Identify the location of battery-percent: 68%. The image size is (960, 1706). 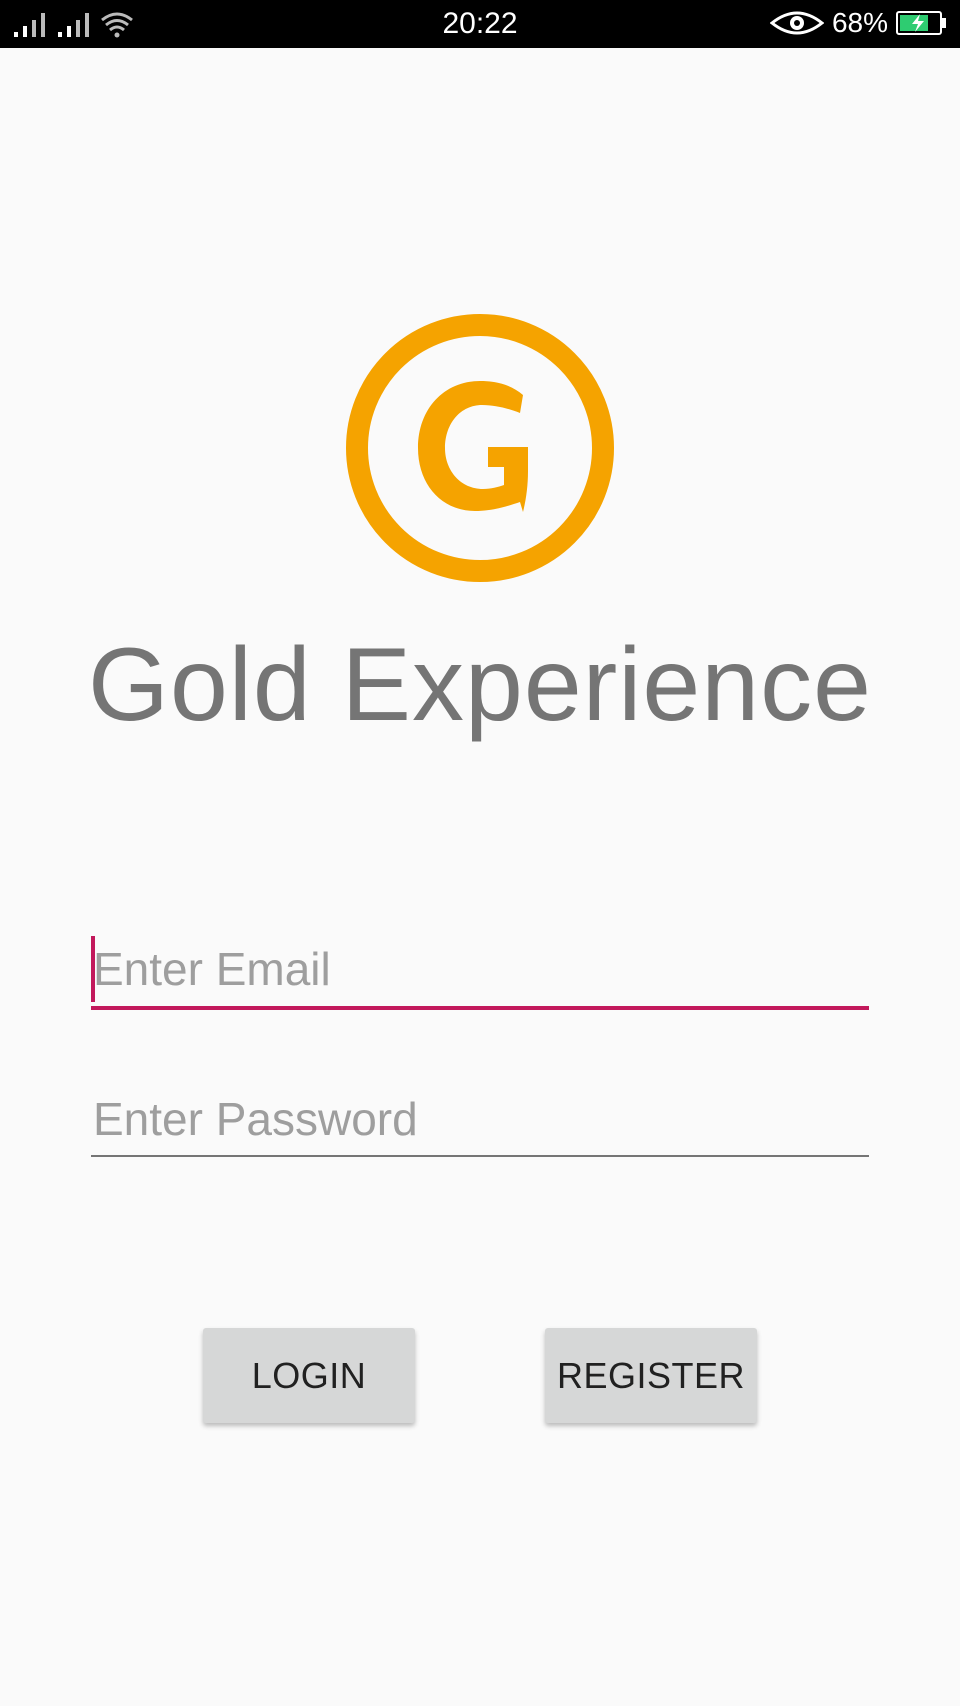
(859, 22).